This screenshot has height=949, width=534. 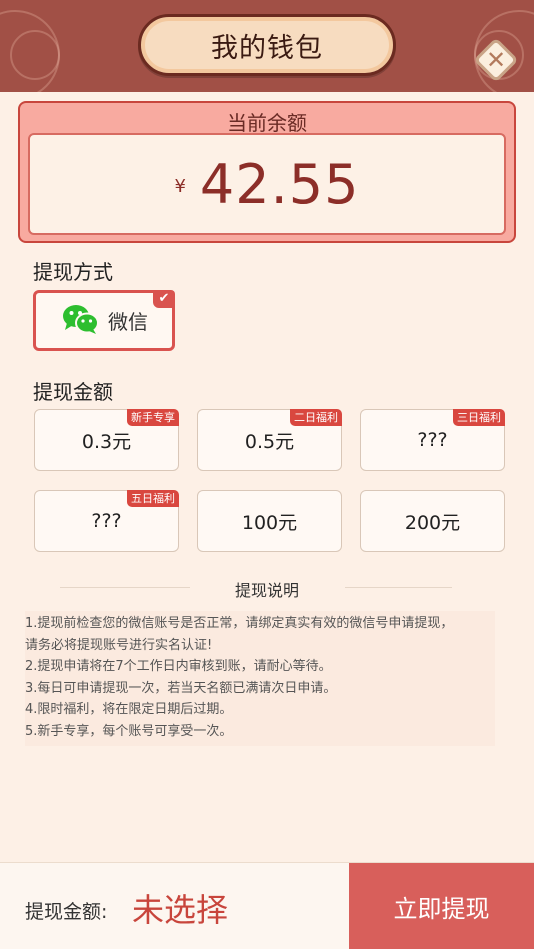 I want to click on amount-option-tag: 三日福利, so click(x=479, y=417).